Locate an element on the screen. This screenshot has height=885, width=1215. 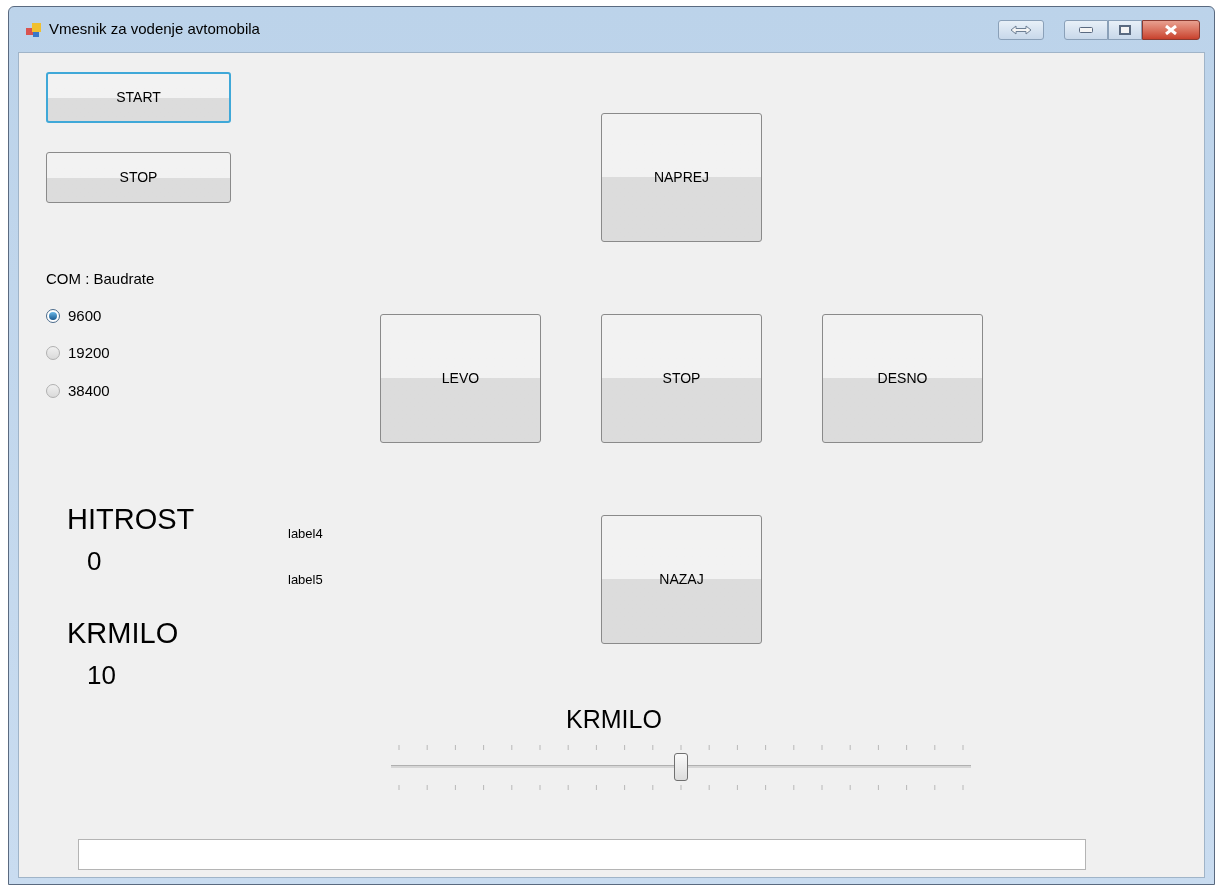
close-button is located at coordinates (1171, 29).